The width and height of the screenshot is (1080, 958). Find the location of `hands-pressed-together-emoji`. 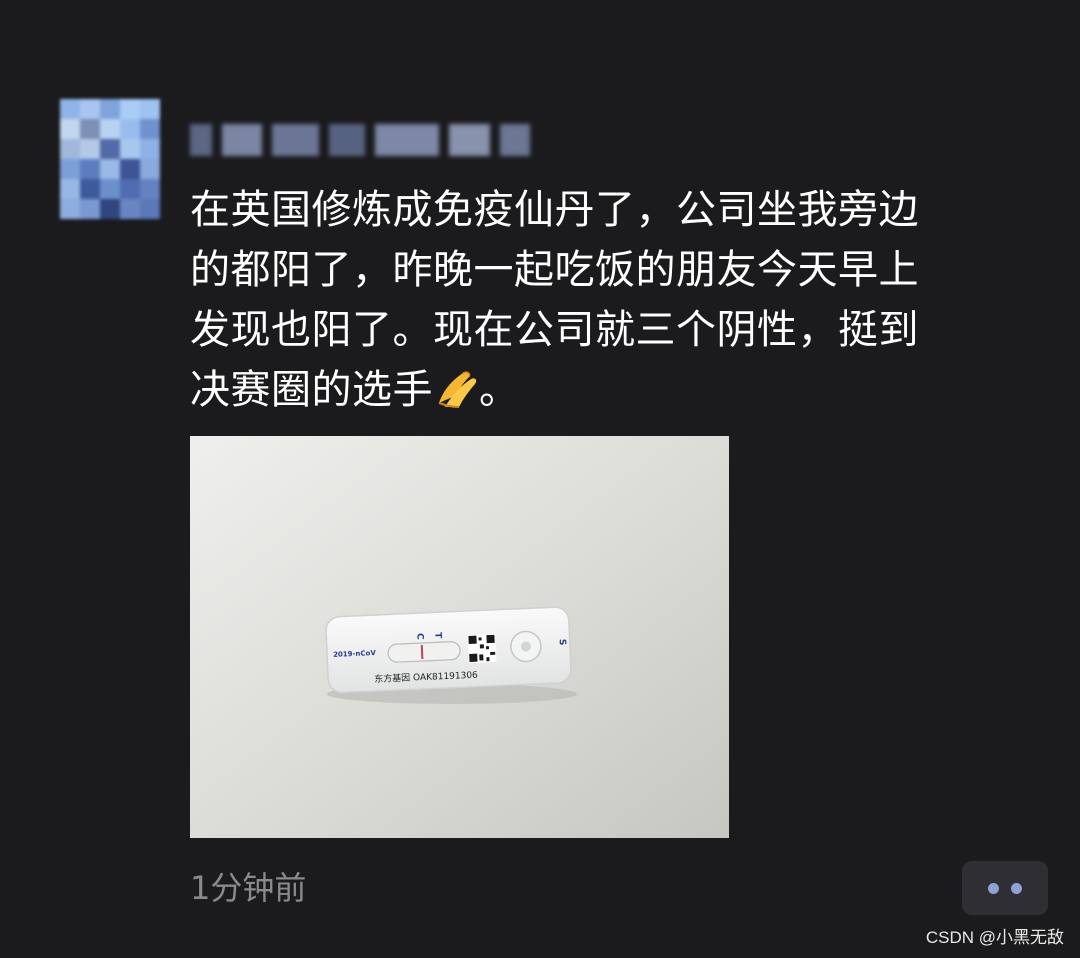

hands-pressed-together-emoji is located at coordinates (457, 389).